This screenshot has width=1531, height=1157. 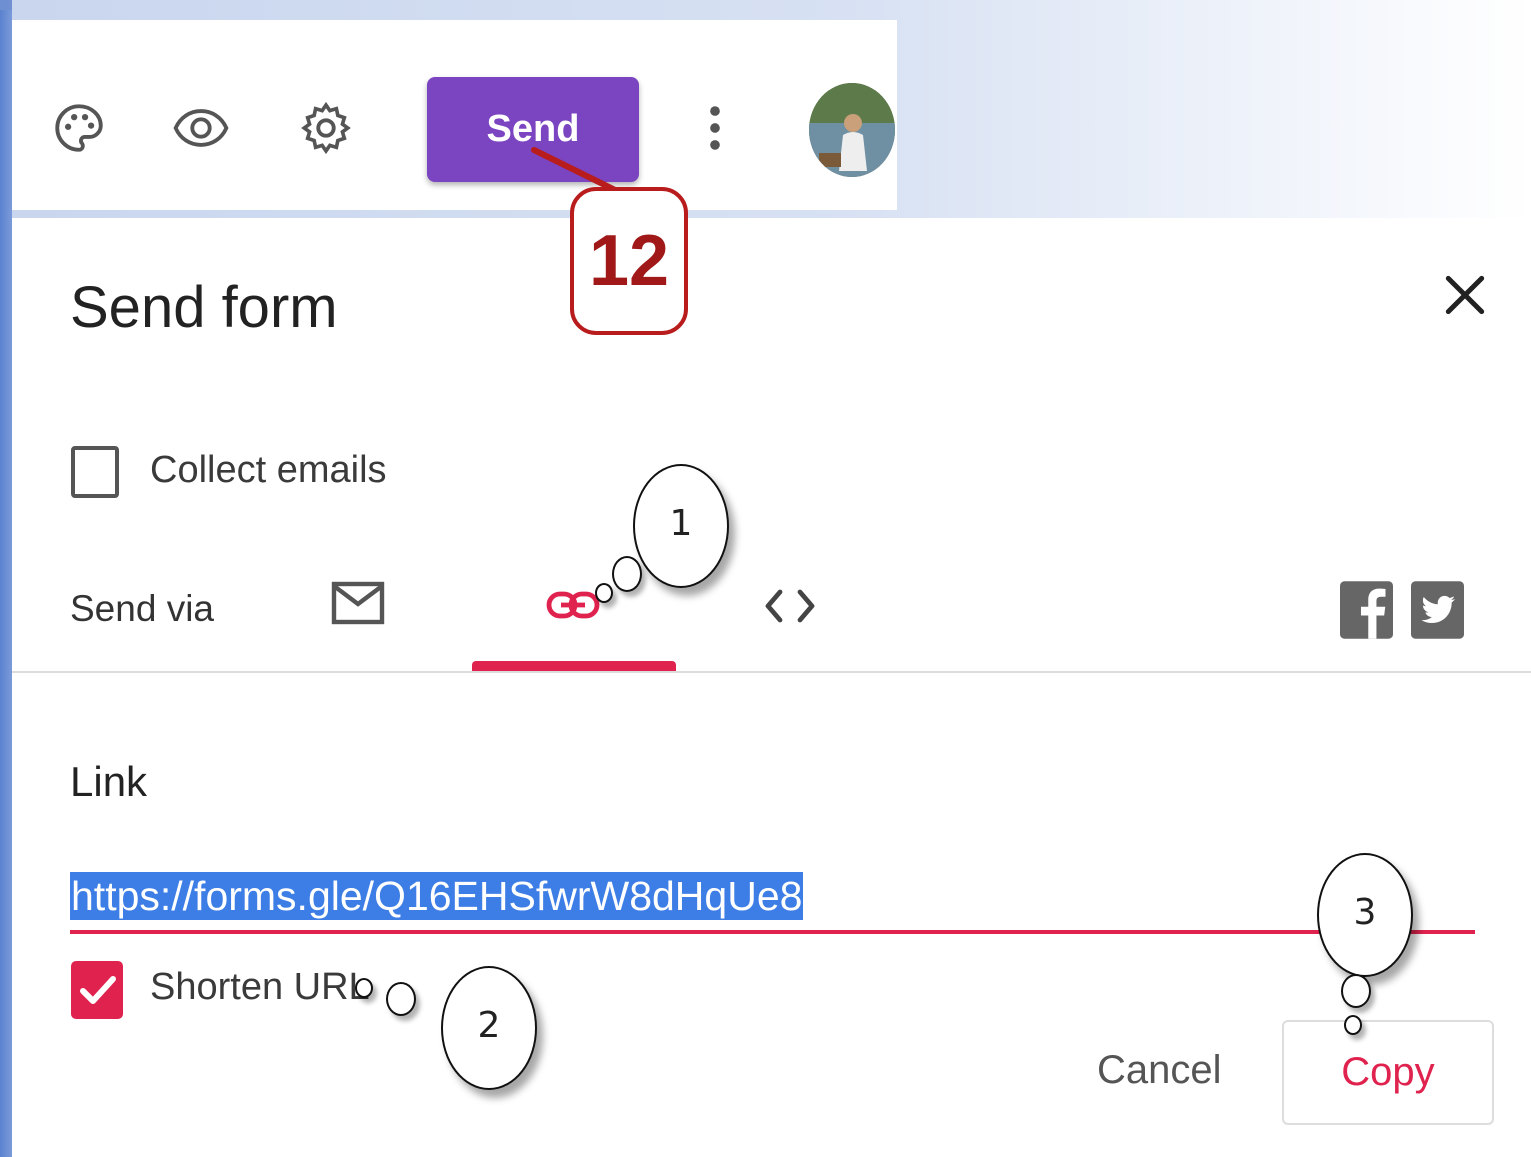 What do you see at coordinates (1465, 295) in the screenshot?
I see `close-icon` at bounding box center [1465, 295].